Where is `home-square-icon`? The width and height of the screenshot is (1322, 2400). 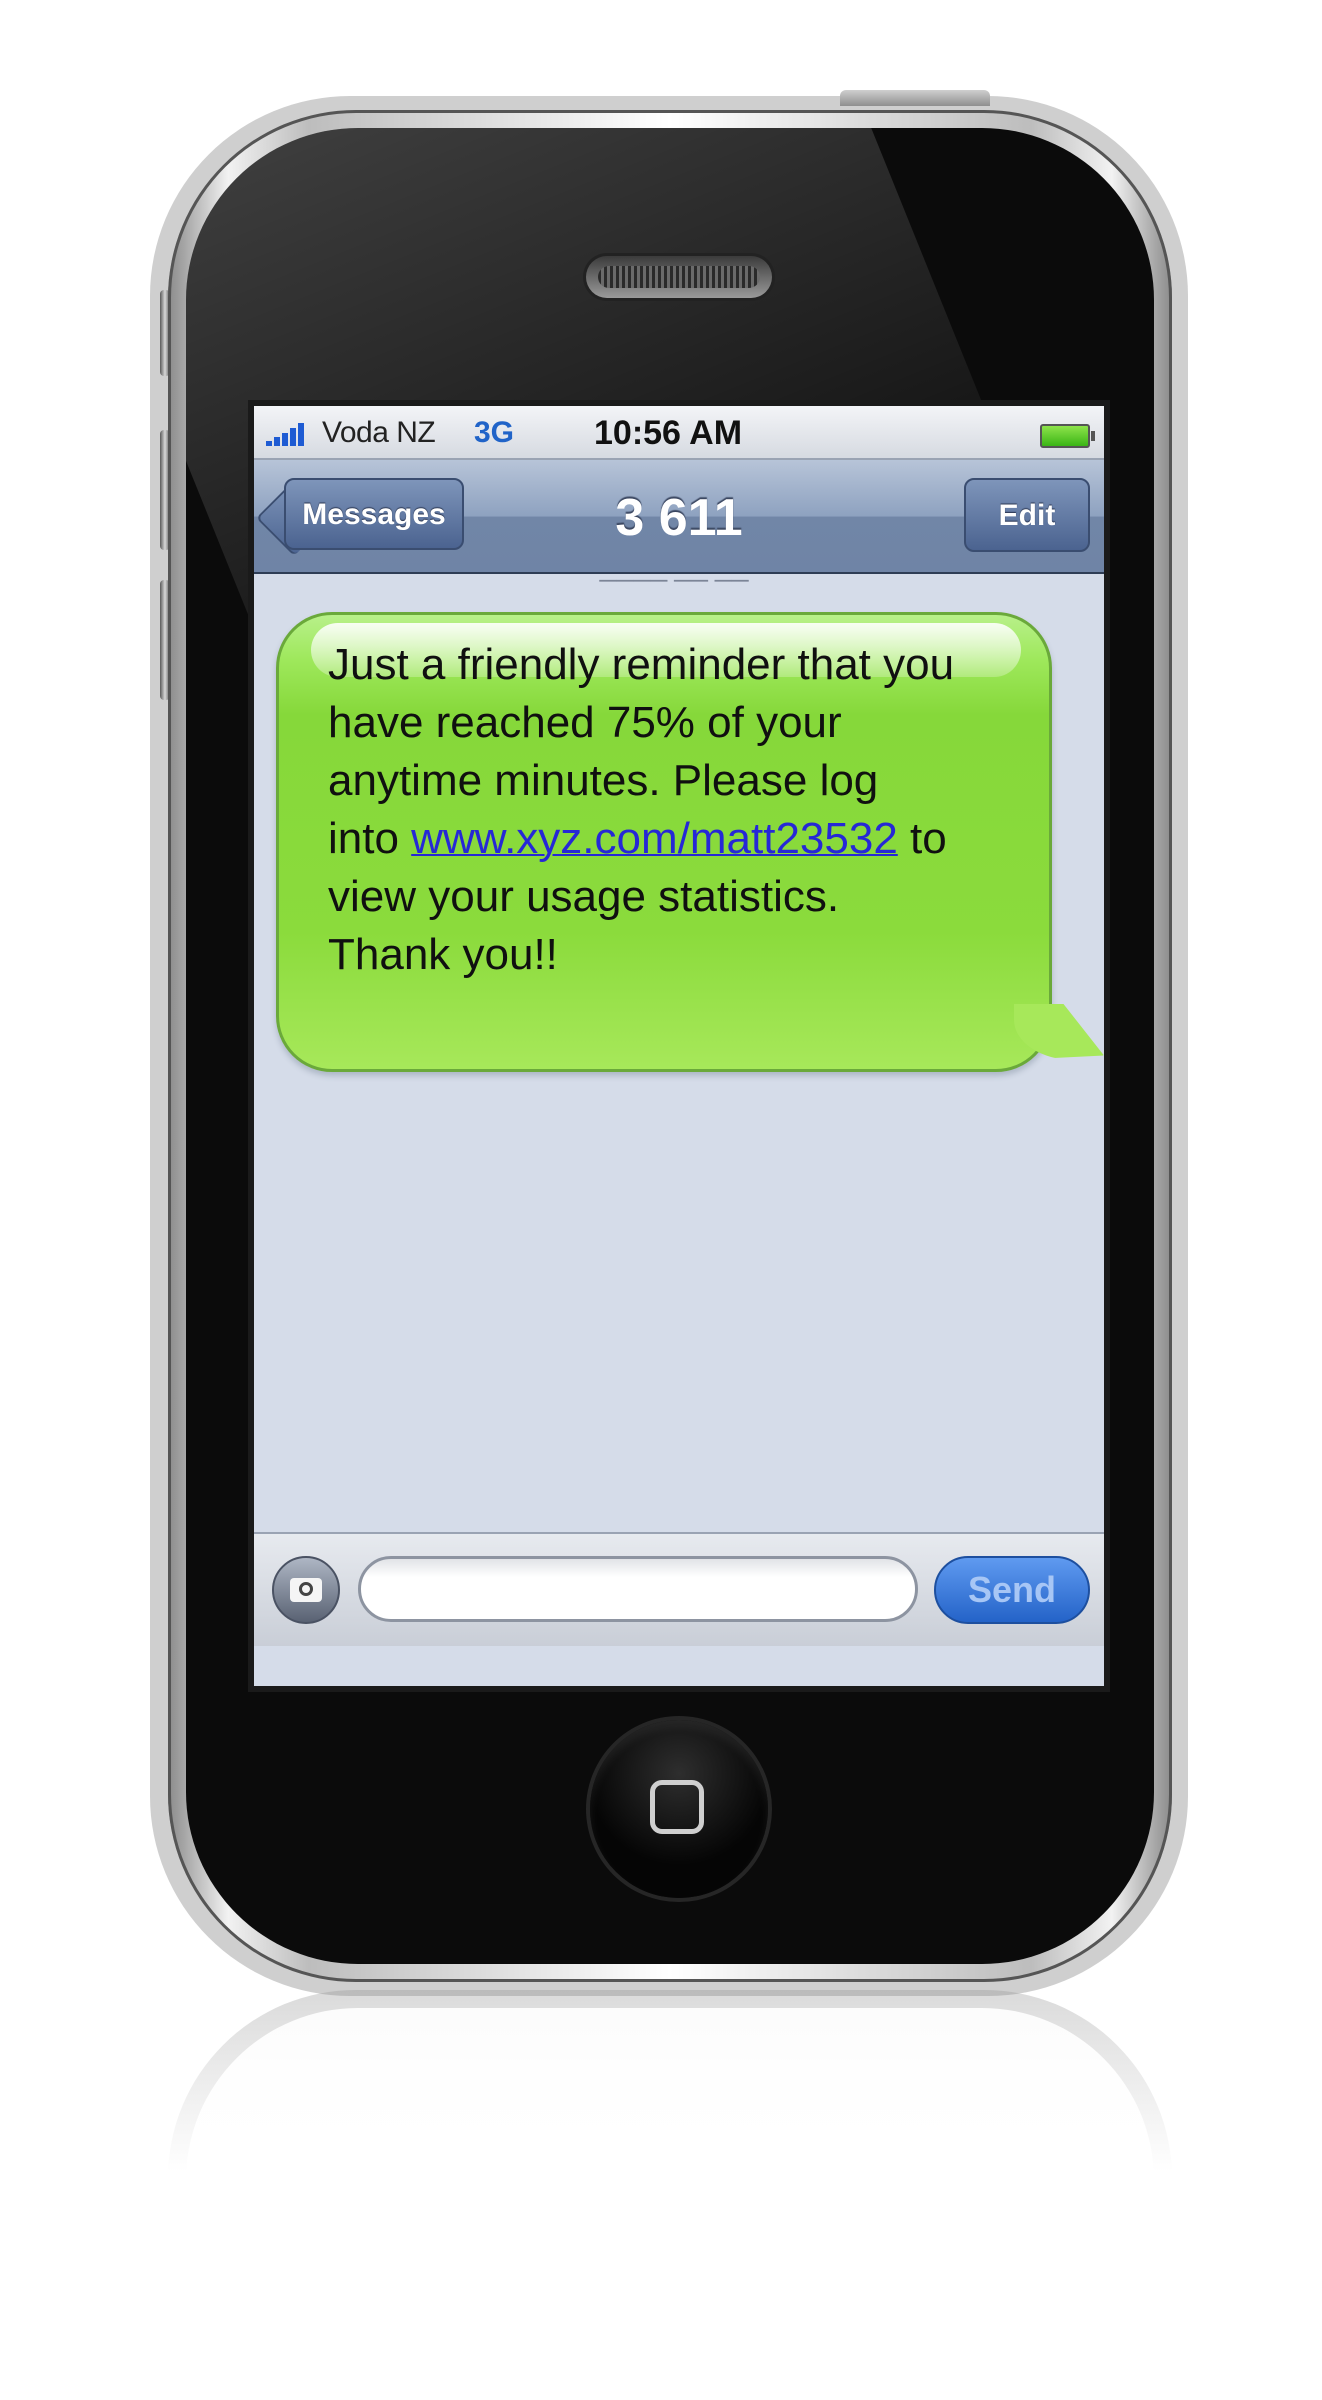 home-square-icon is located at coordinates (677, 1807).